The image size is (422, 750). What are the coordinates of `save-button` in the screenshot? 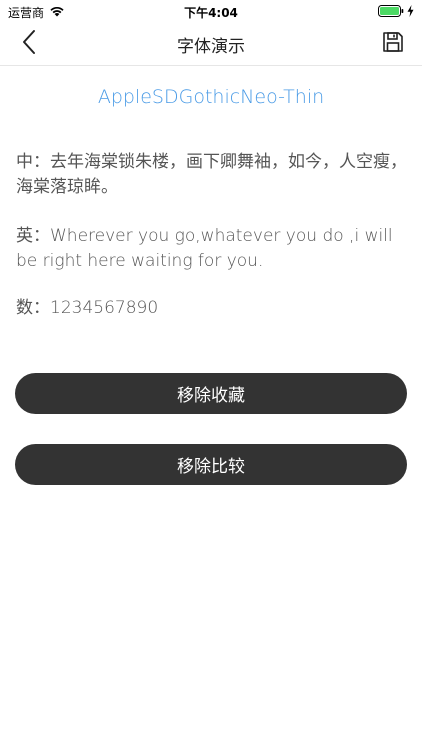 It's located at (393, 44).